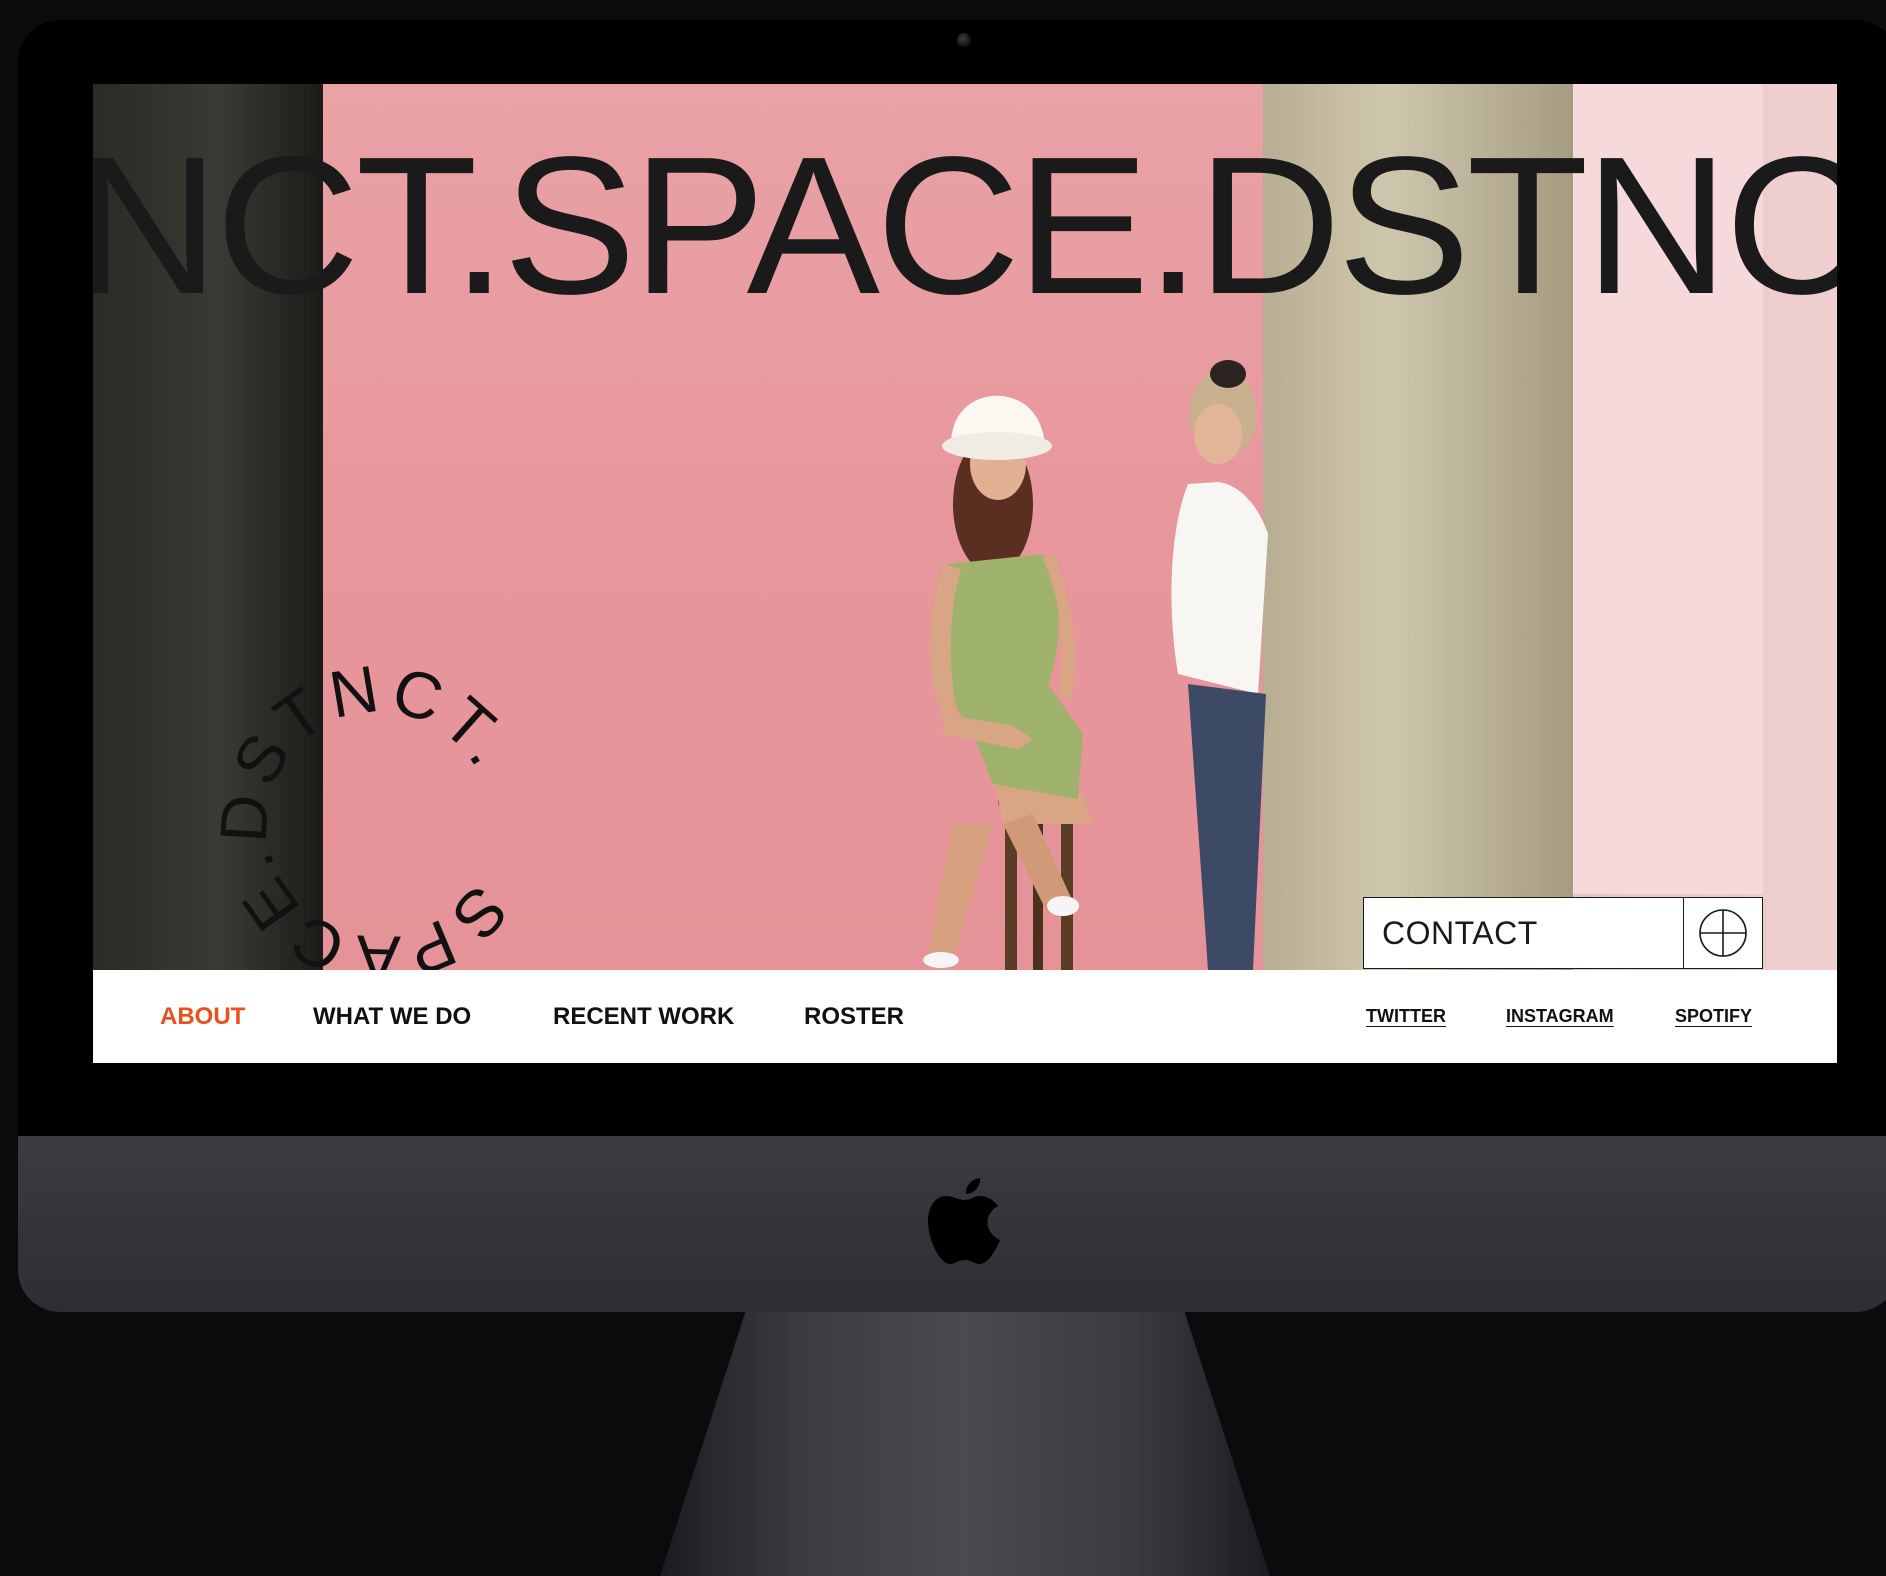 This screenshot has width=1886, height=1576. Describe the element at coordinates (1722, 933) in the screenshot. I see `plus-circle-icon` at that location.